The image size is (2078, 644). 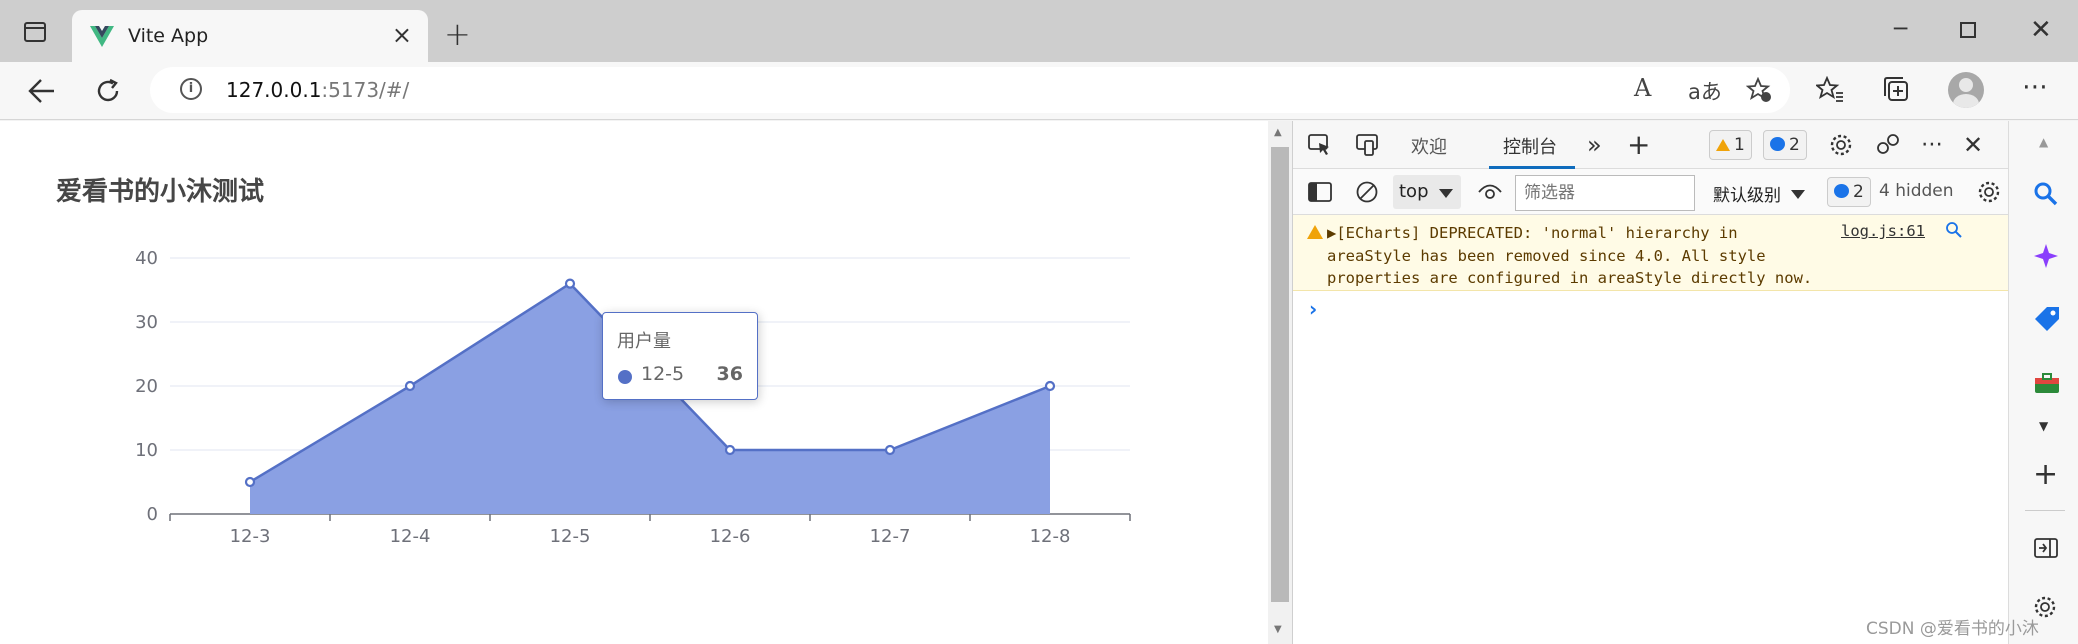 I want to click on y-tick-label: 30, so click(x=146, y=322).